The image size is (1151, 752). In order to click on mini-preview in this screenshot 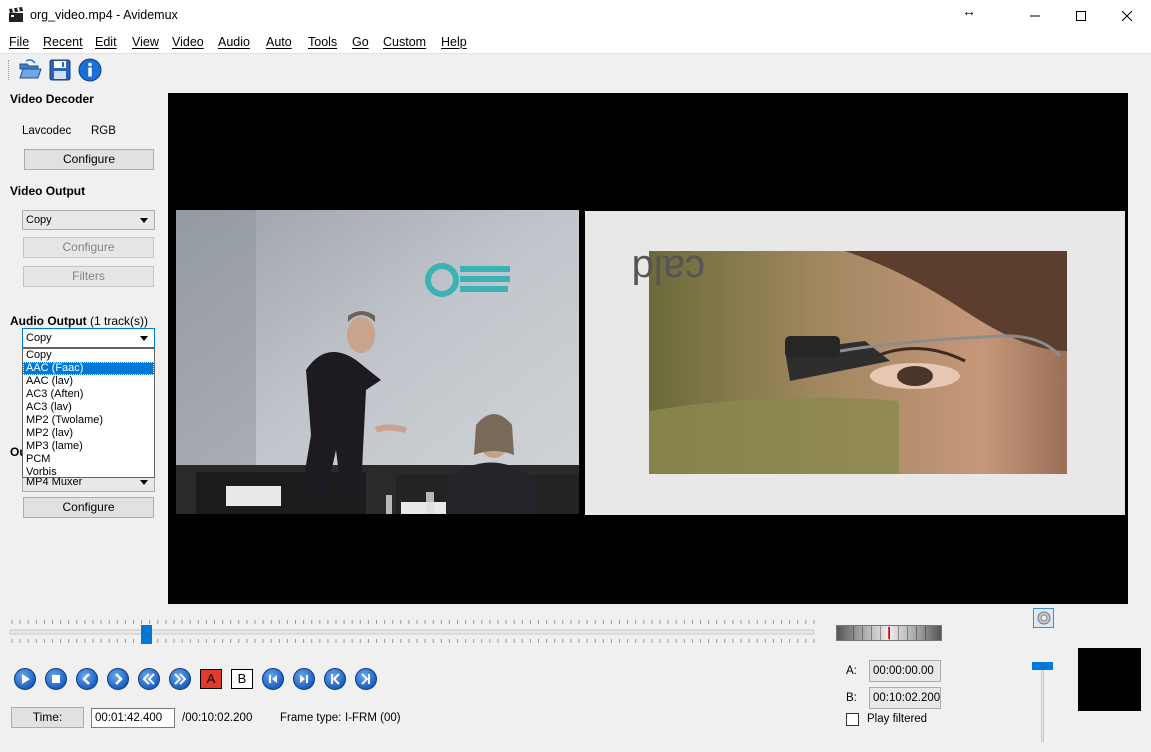, I will do `click(1109, 679)`.